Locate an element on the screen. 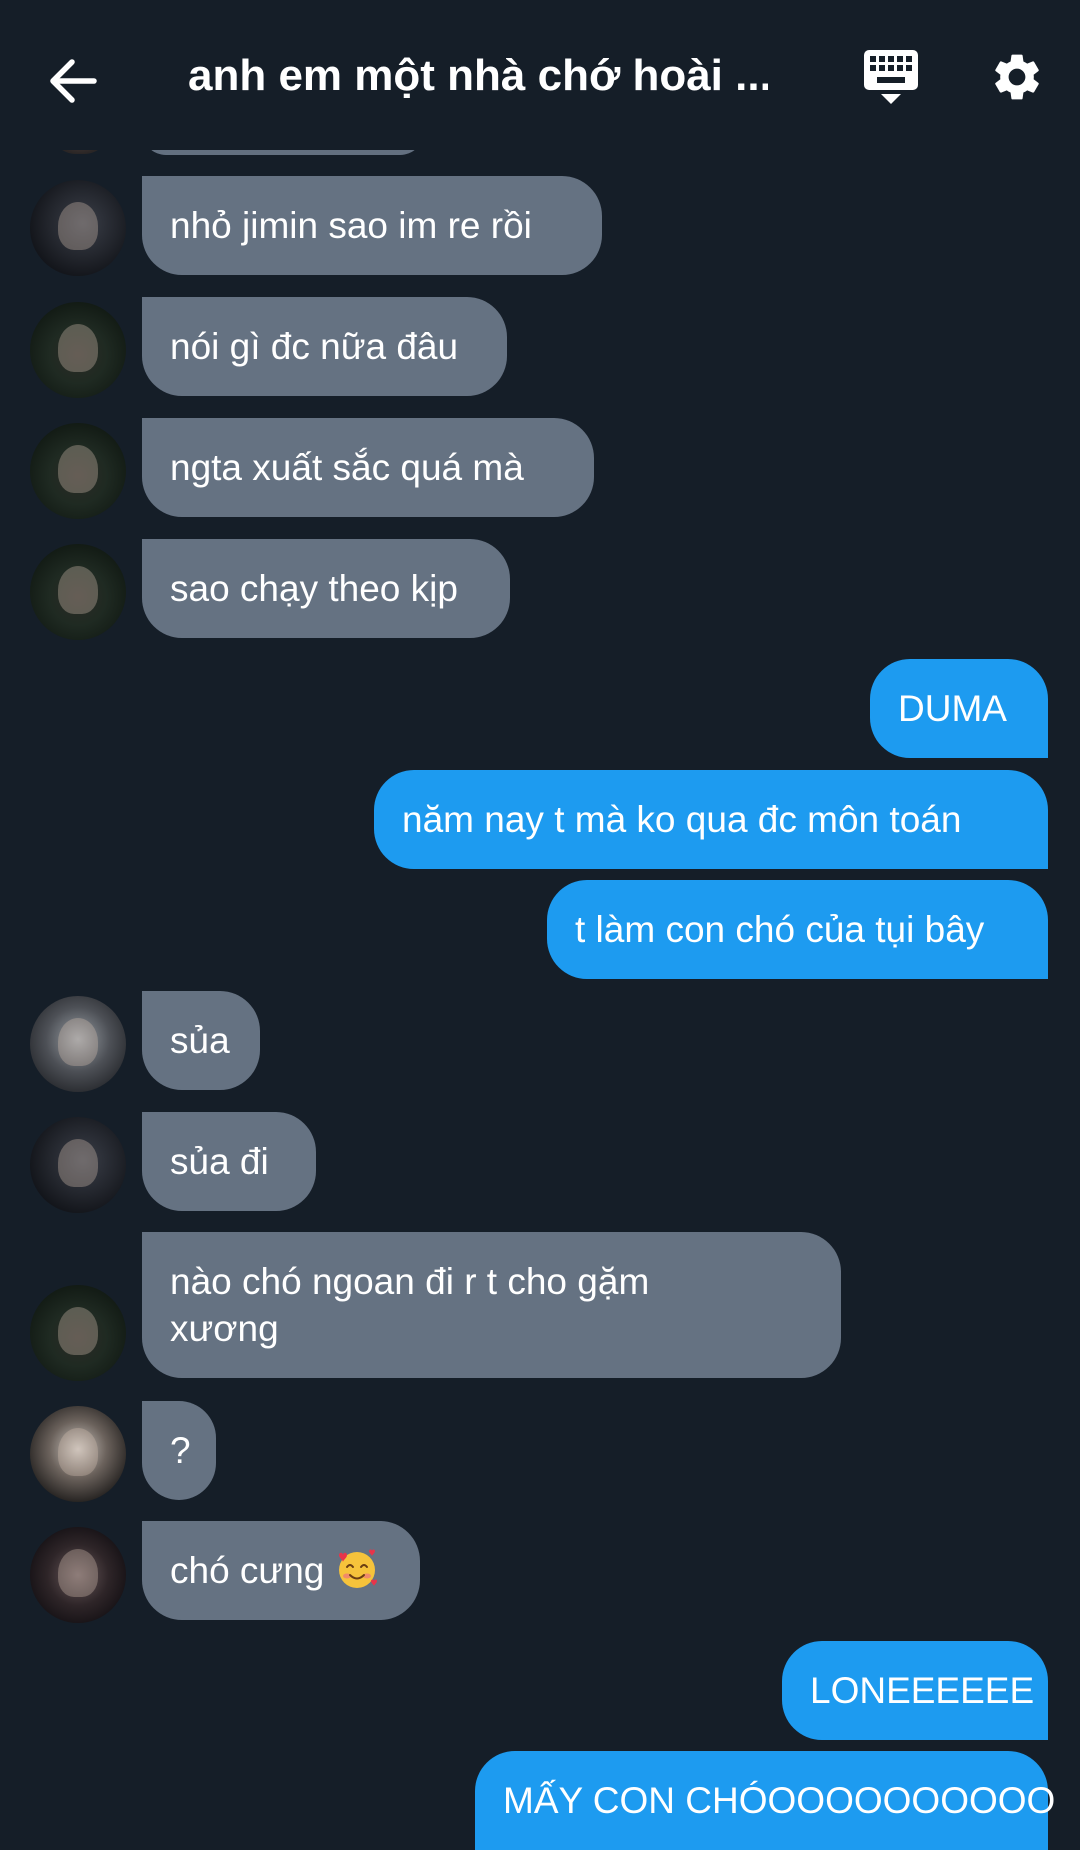 This screenshot has height=1850, width=1080. keyboard-button is located at coordinates (891, 77).